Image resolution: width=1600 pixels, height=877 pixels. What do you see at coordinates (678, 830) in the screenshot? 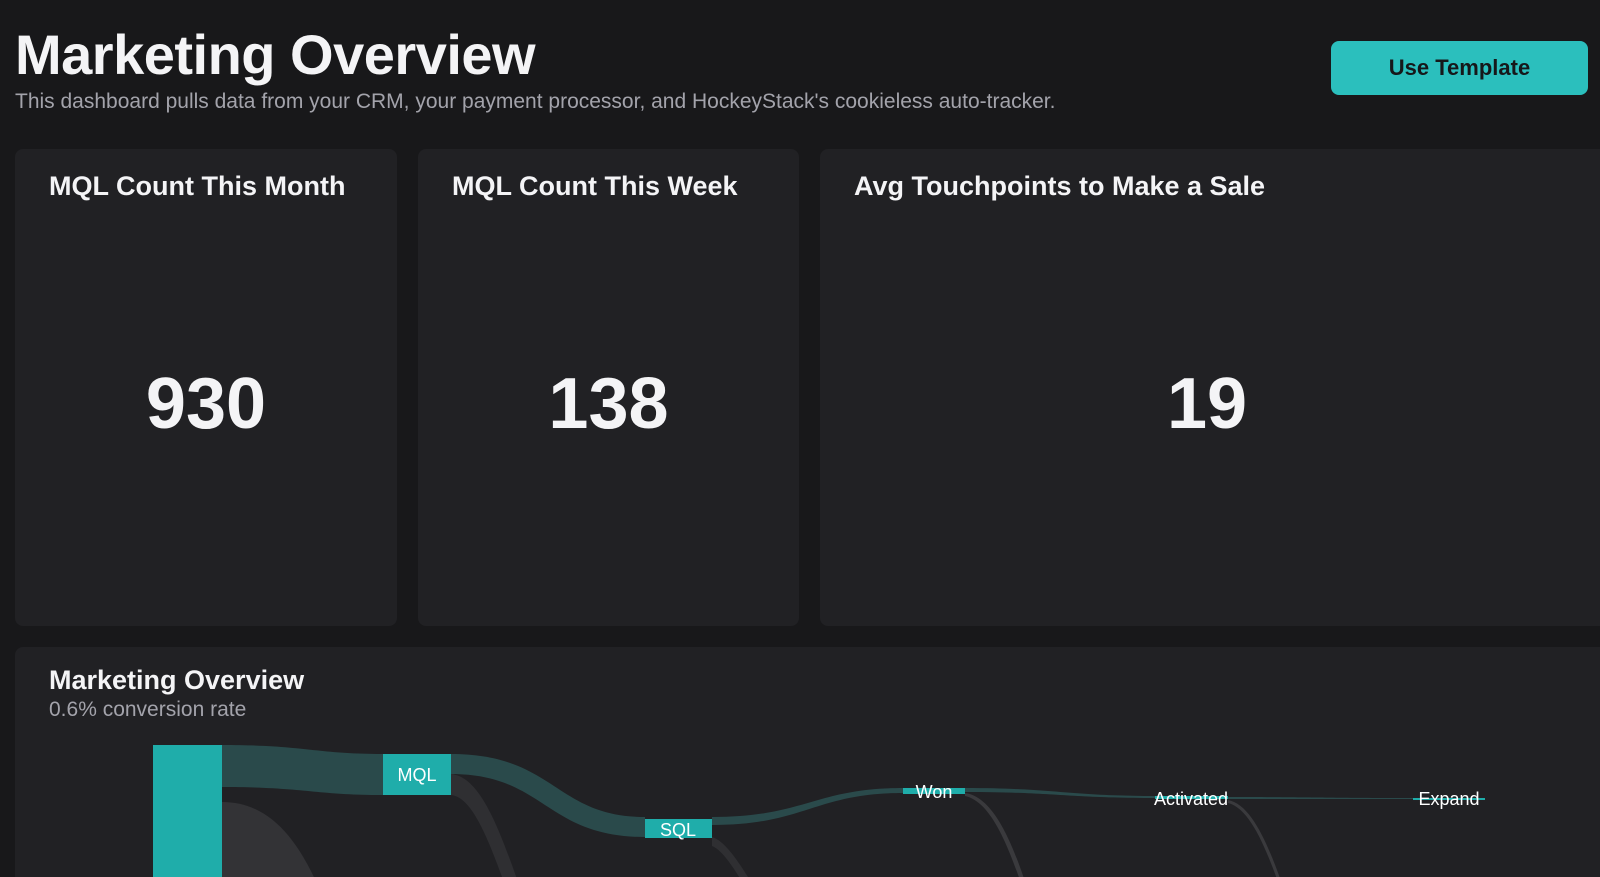
I see `sankey-label-sql: SQL` at bounding box center [678, 830].